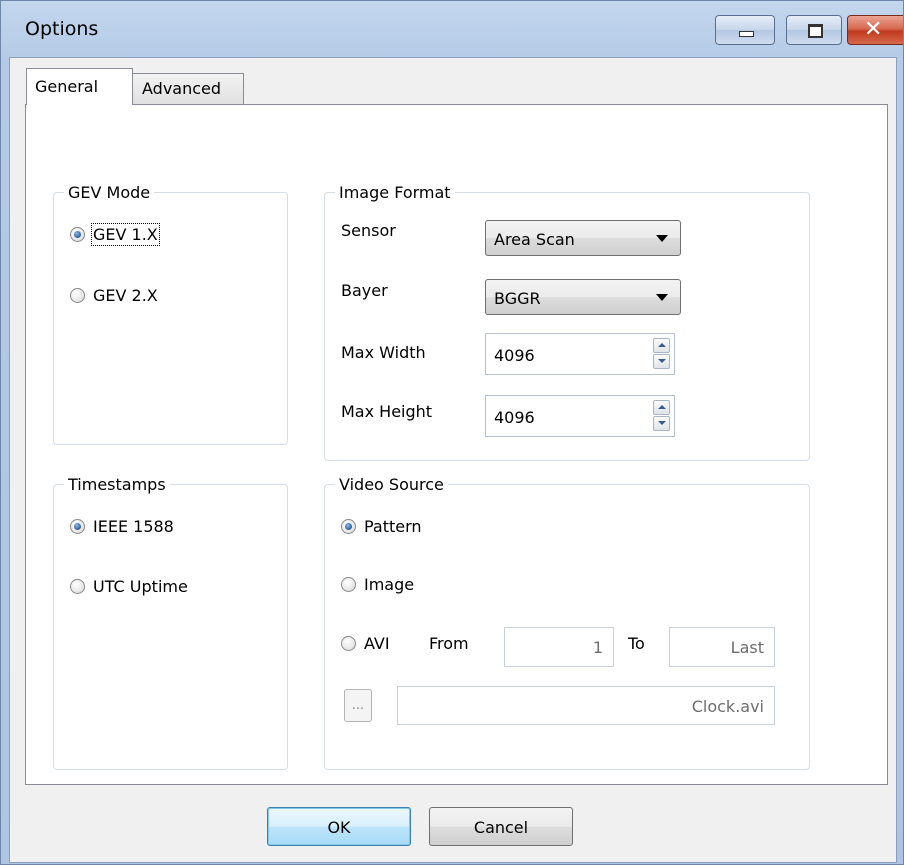 This screenshot has width=904, height=865. Describe the element at coordinates (387, 411) in the screenshot. I see `max-height-label: Max Height` at that location.